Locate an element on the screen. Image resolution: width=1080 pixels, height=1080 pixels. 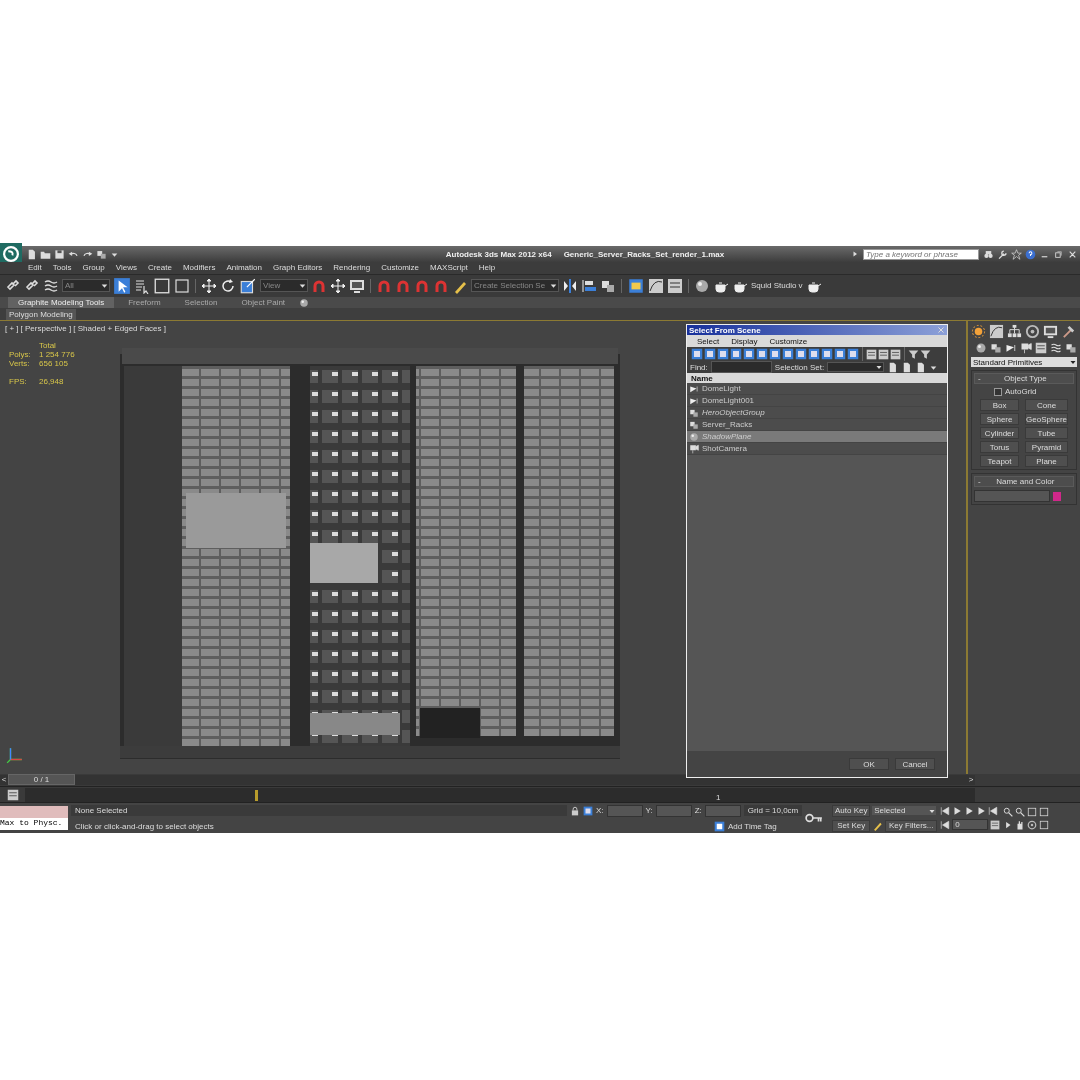
primitive-button: Box is located at coordinates (1000, 405).